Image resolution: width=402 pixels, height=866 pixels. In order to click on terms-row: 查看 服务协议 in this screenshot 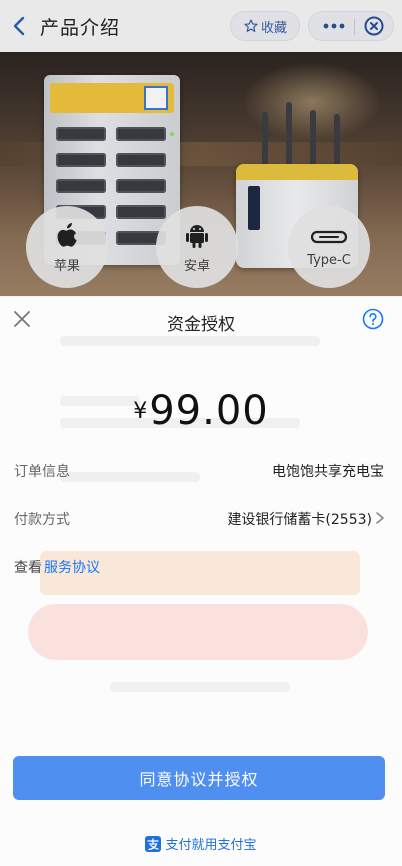, I will do `click(57, 567)`.